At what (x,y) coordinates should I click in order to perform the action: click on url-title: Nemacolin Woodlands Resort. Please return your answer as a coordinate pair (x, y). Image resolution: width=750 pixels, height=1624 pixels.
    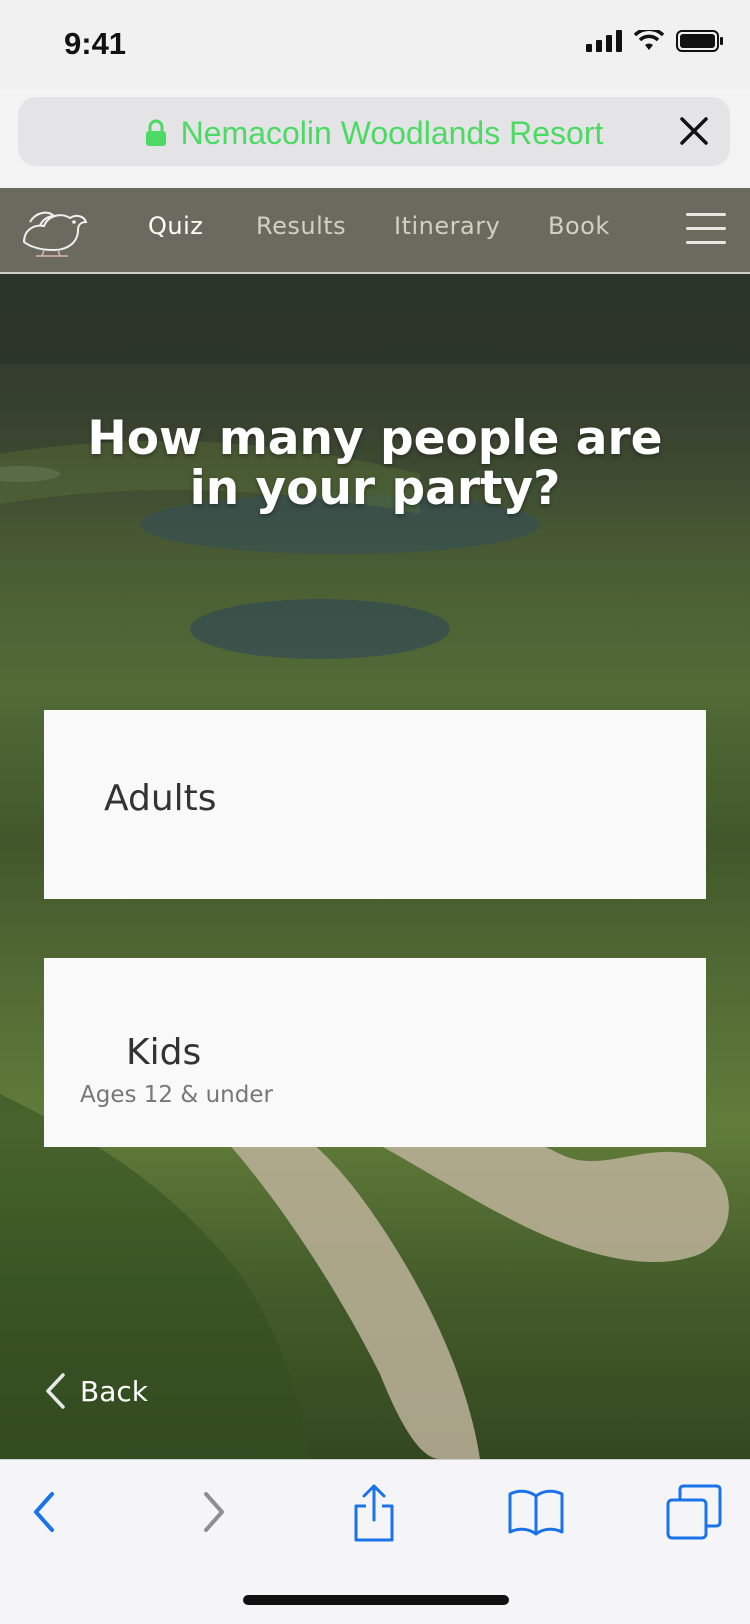
    Looking at the image, I should click on (392, 133).